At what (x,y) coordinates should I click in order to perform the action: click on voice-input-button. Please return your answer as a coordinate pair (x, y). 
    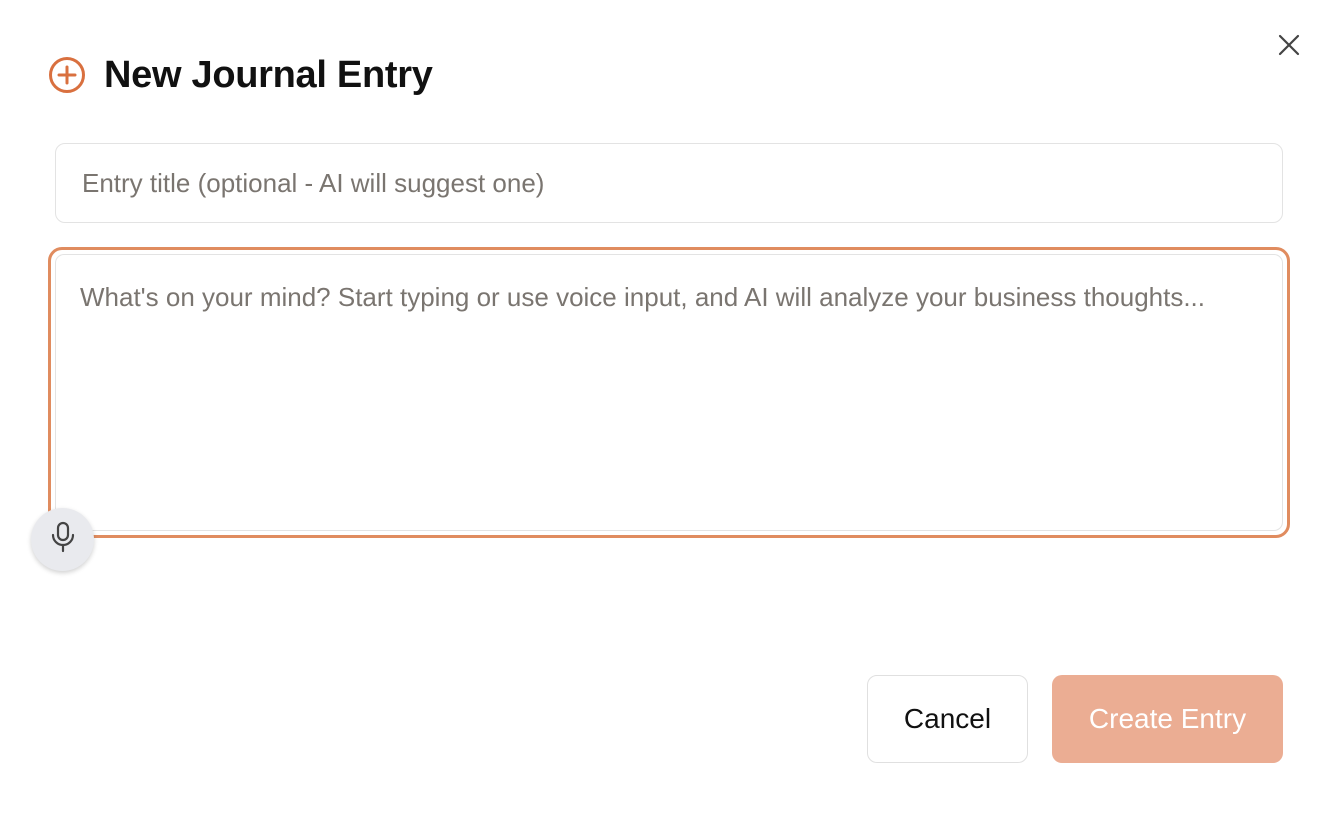
    Looking at the image, I should click on (62, 539).